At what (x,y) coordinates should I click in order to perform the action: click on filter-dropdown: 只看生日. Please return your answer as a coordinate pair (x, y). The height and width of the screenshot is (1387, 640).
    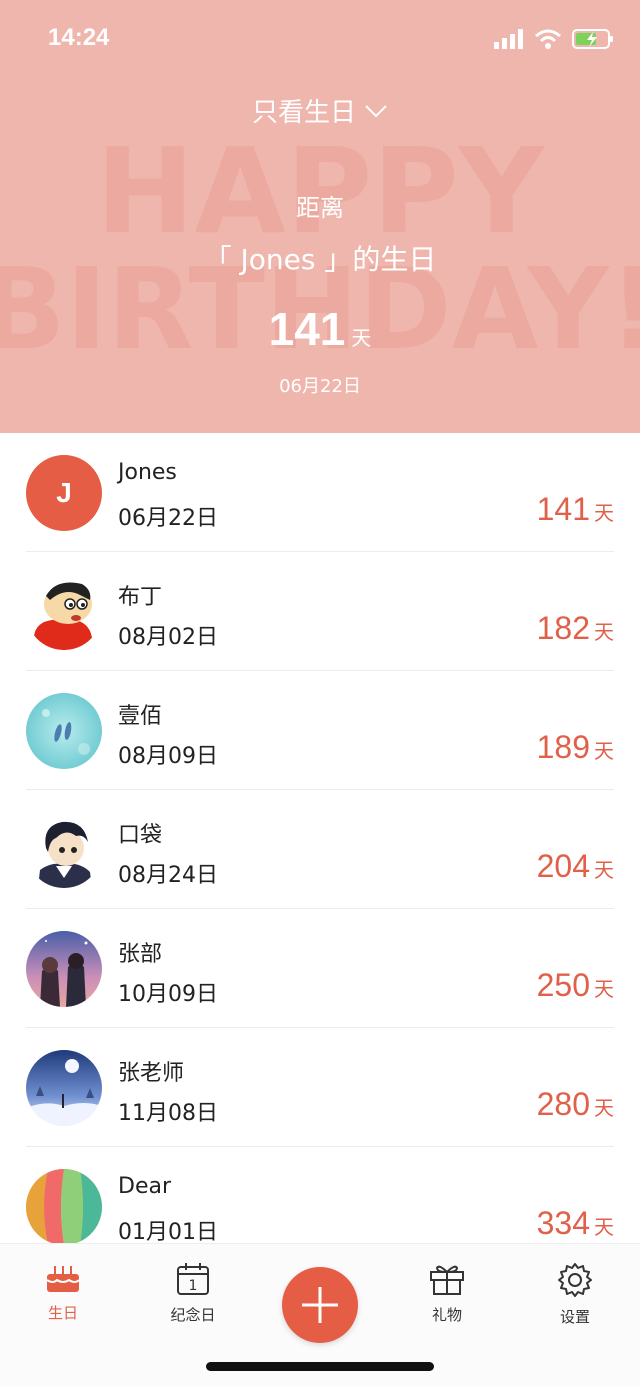
    Looking at the image, I should click on (320, 110).